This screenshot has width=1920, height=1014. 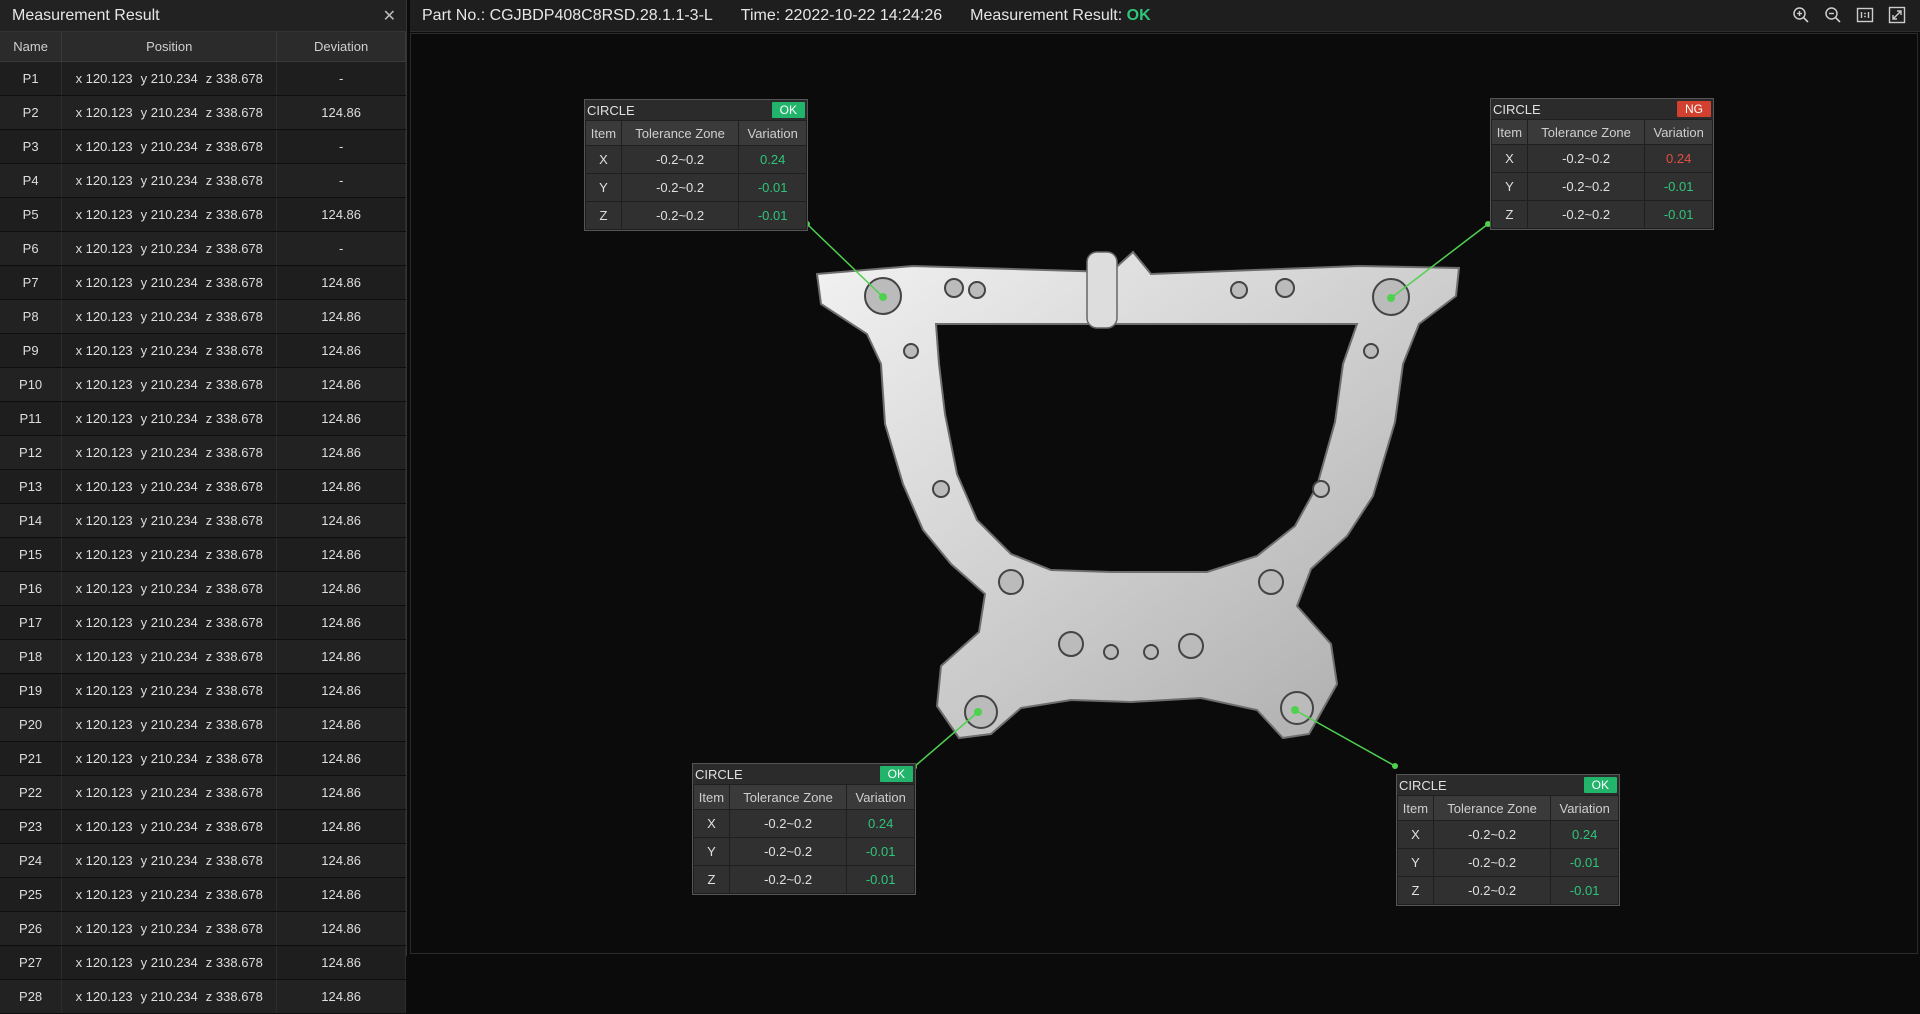 I want to click on table-row: P5 x 120.123 y 210.234 z 338.678 124.86, so click(x=203, y=214).